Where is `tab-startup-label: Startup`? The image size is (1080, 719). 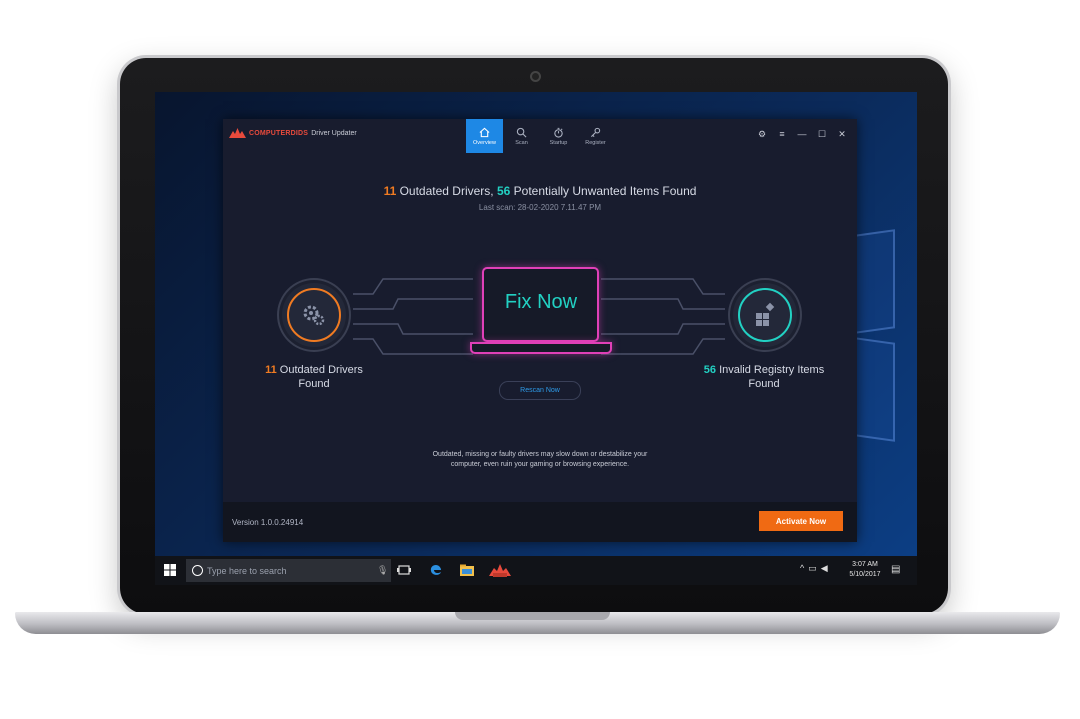
tab-startup-label: Startup is located at coordinates (558, 142).